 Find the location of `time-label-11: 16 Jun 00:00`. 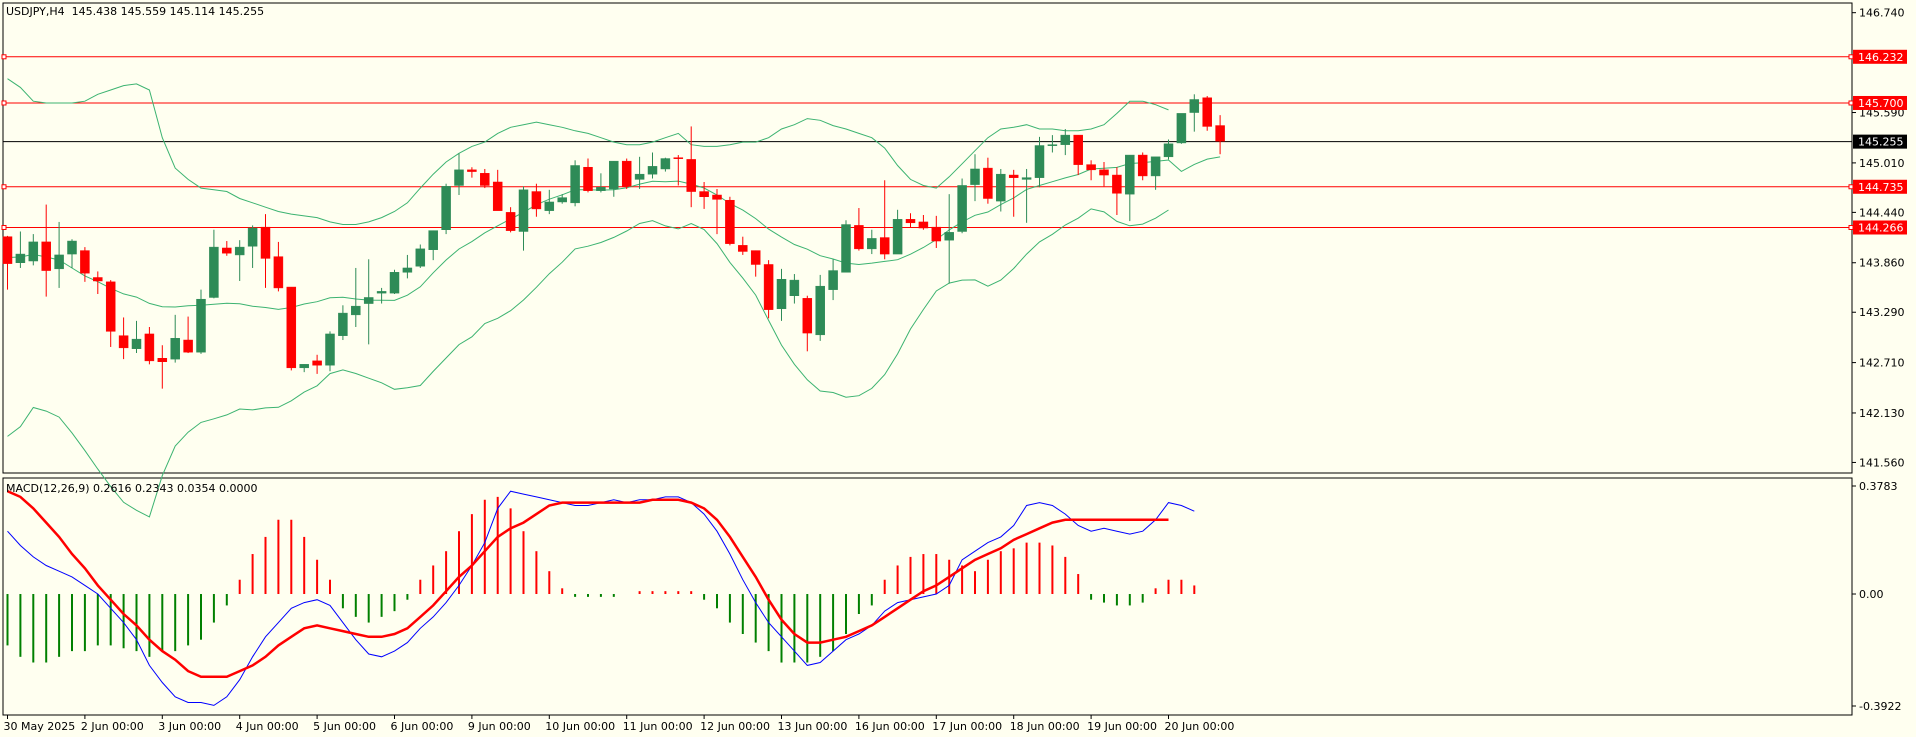

time-label-11: 16 Jun 00:00 is located at coordinates (890, 726).